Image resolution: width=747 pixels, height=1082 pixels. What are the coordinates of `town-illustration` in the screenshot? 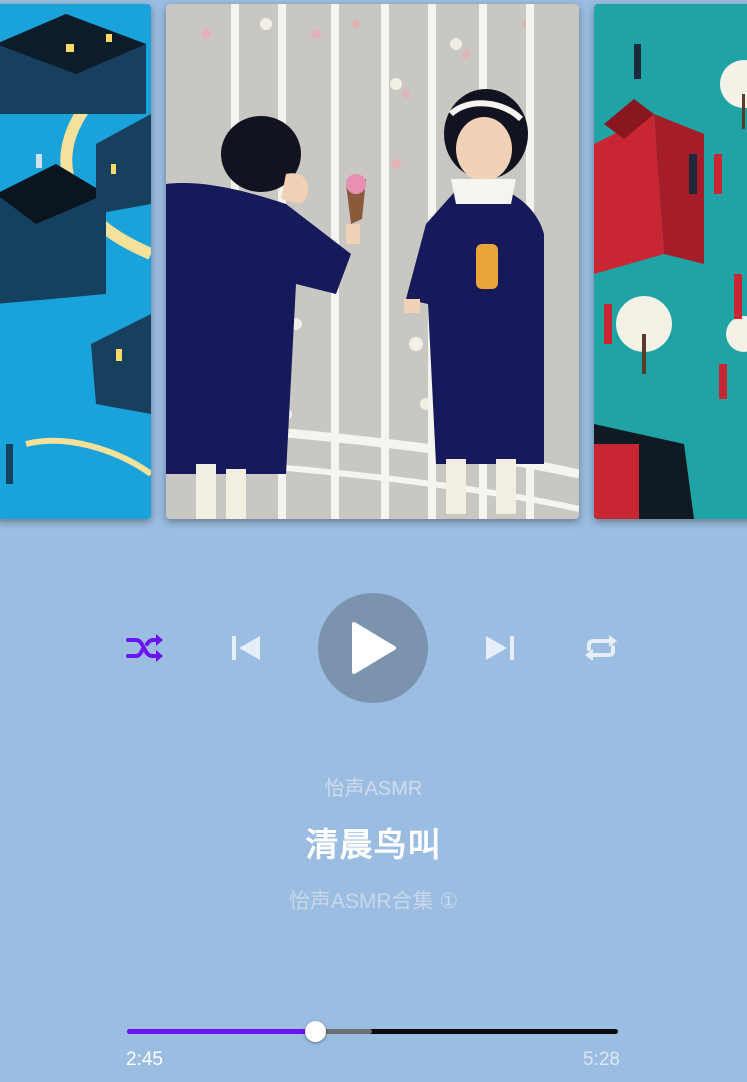 It's located at (670, 261).